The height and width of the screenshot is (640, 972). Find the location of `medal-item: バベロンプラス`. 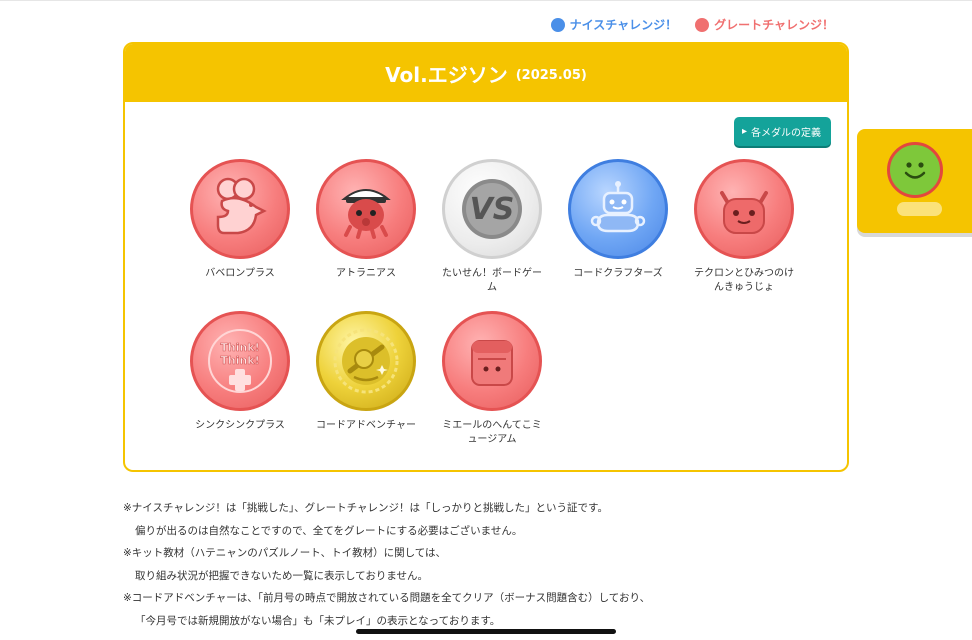

medal-item: バベロンプラス is located at coordinates (240, 227).